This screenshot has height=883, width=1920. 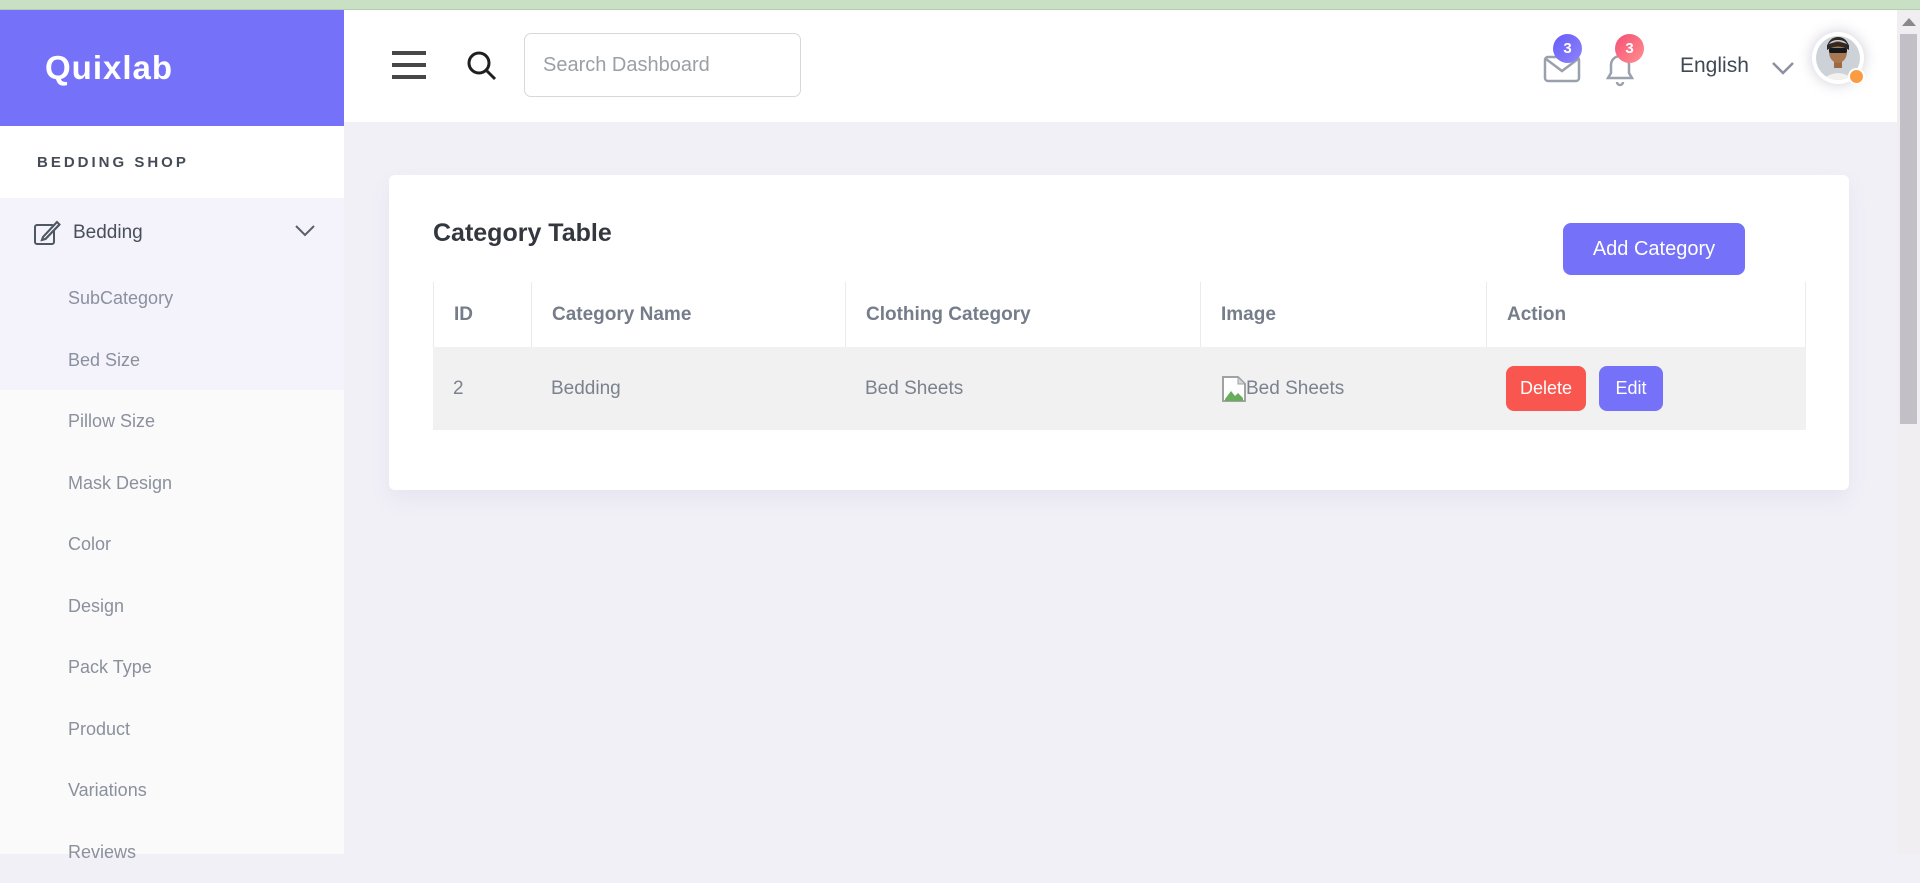 I want to click on language-label: English, so click(x=1714, y=66).